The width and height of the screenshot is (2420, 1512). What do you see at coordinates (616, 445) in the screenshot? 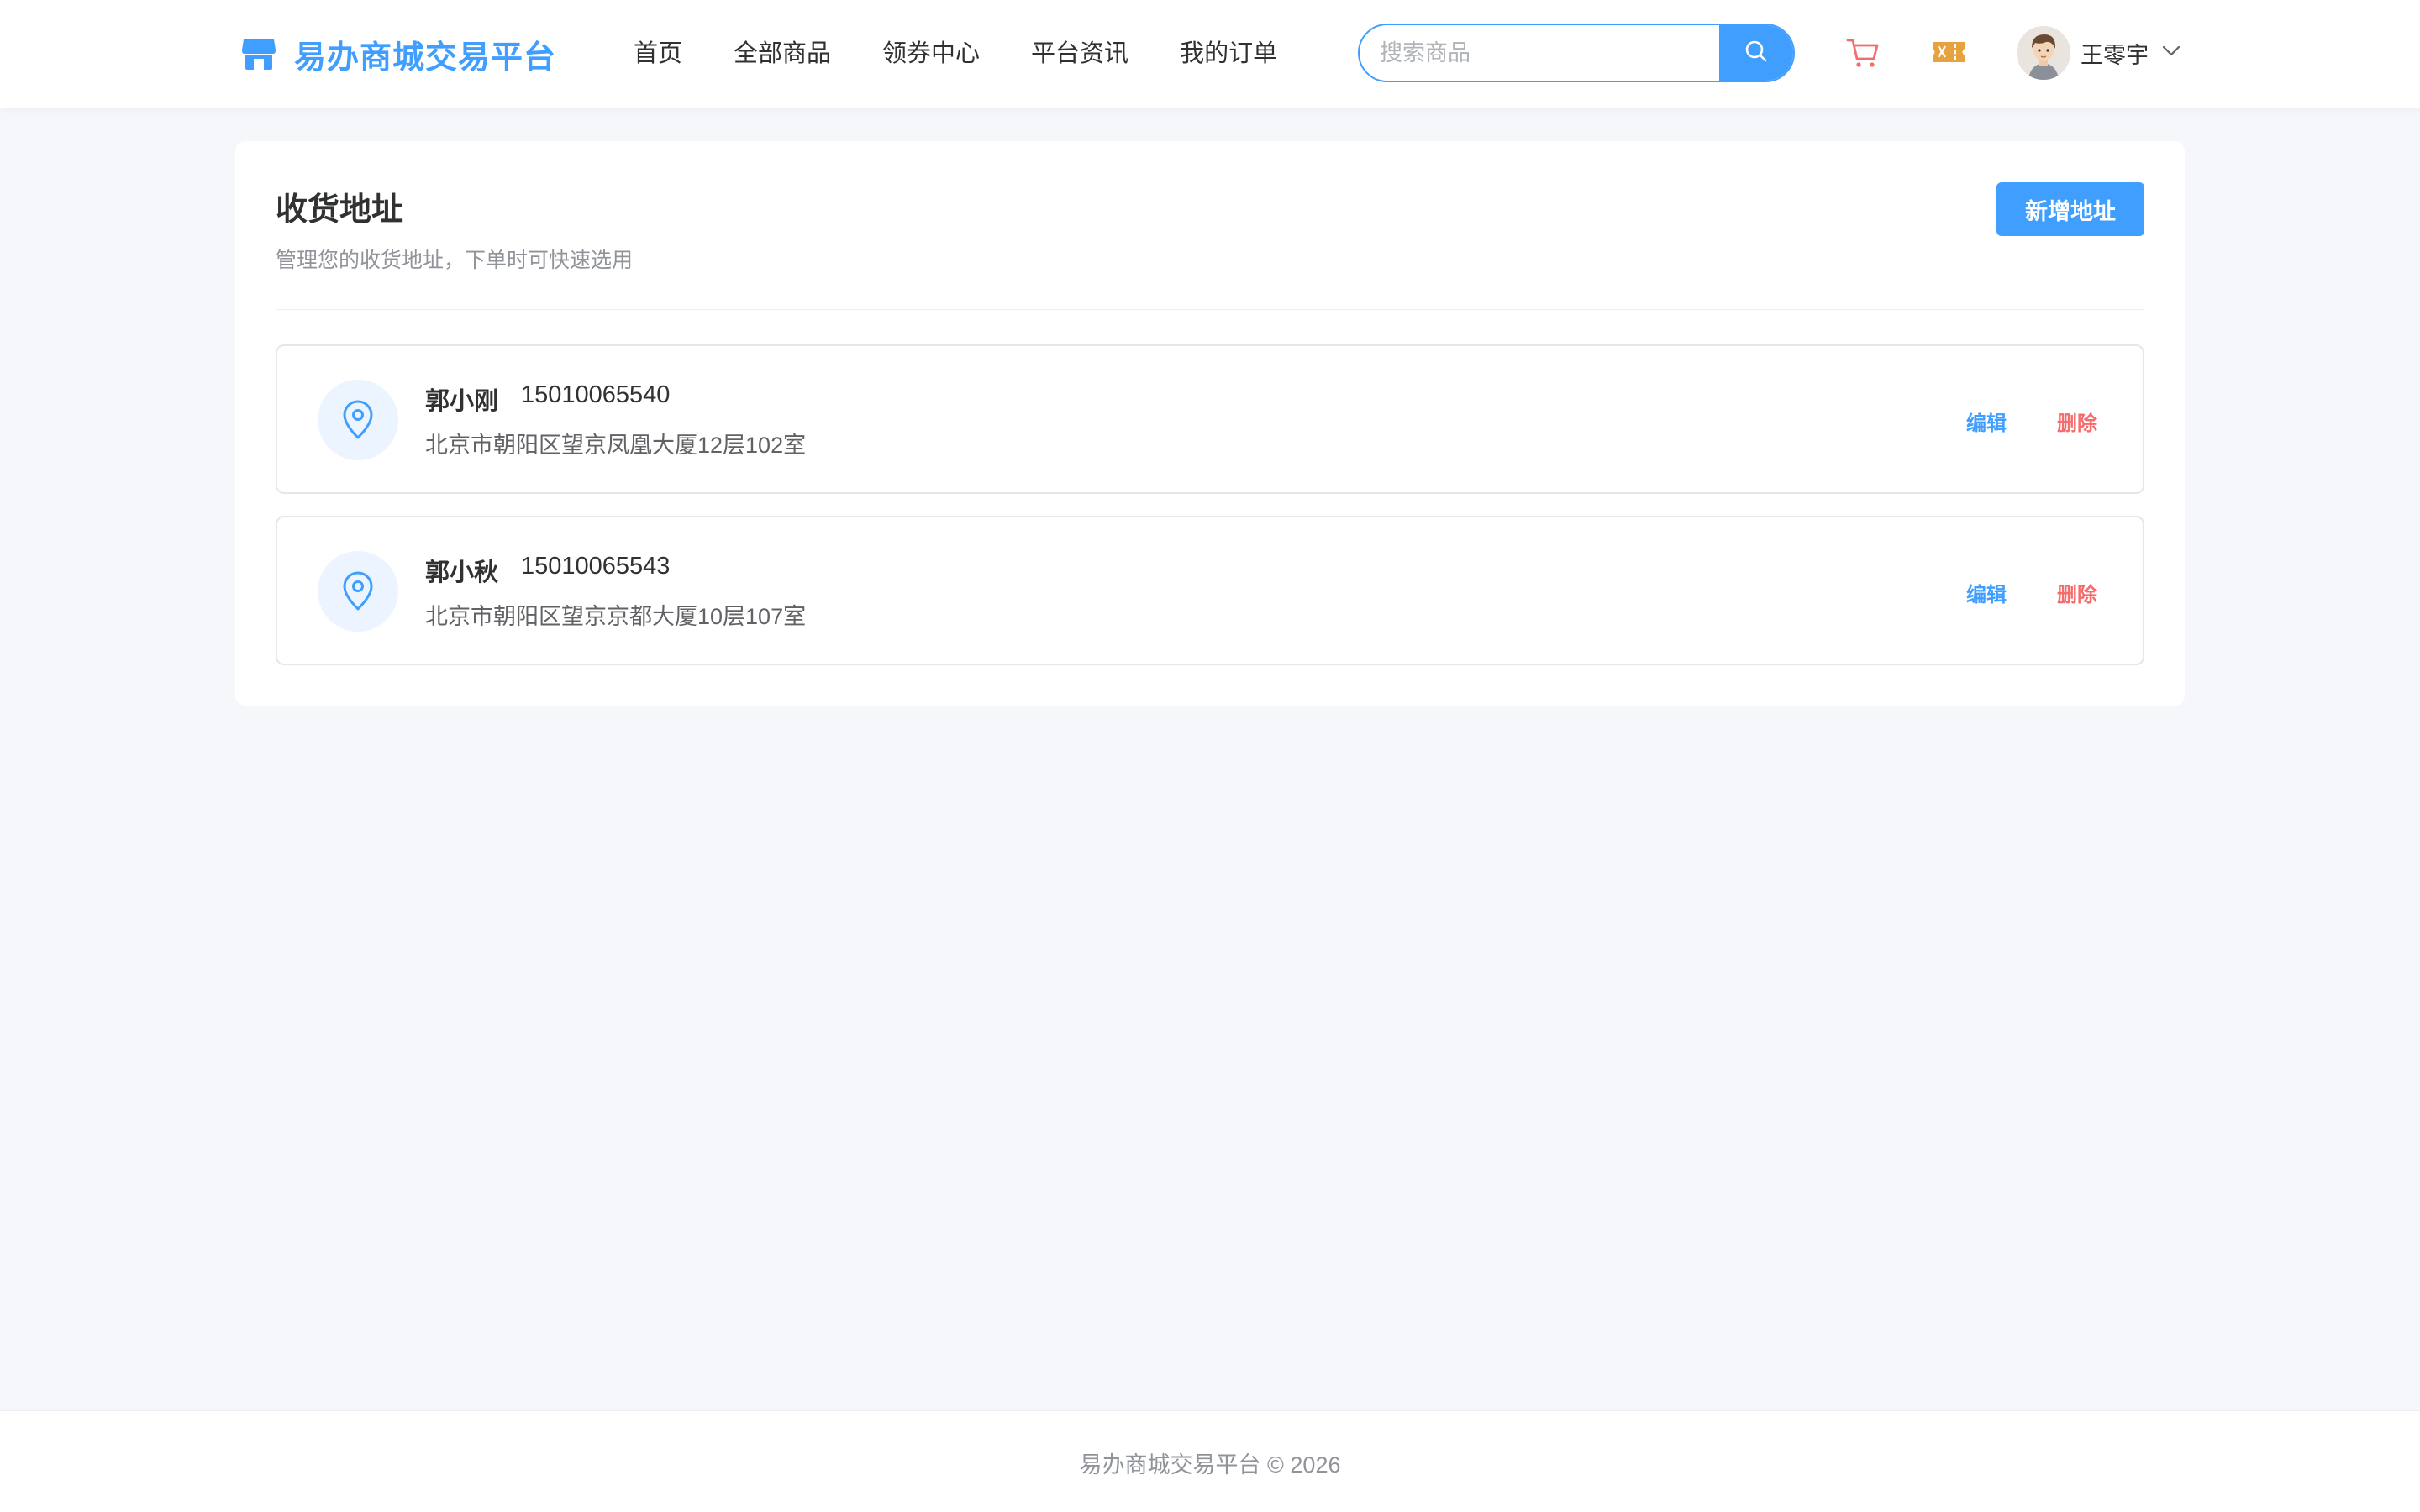
I see `address-detail: 北京市朝阳区望京凤凰大厦12层102室` at bounding box center [616, 445].